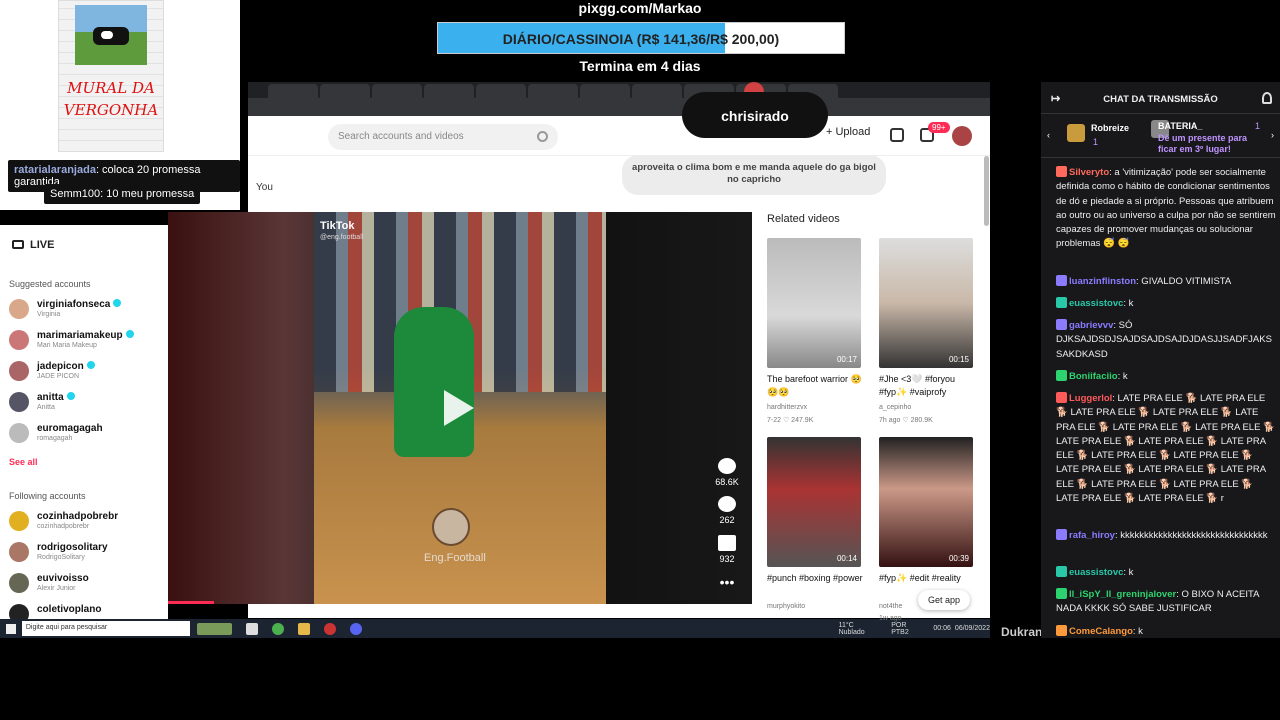 This screenshot has width=1280, height=720. I want to click on related-thumbnail: 00:14, so click(814, 502).